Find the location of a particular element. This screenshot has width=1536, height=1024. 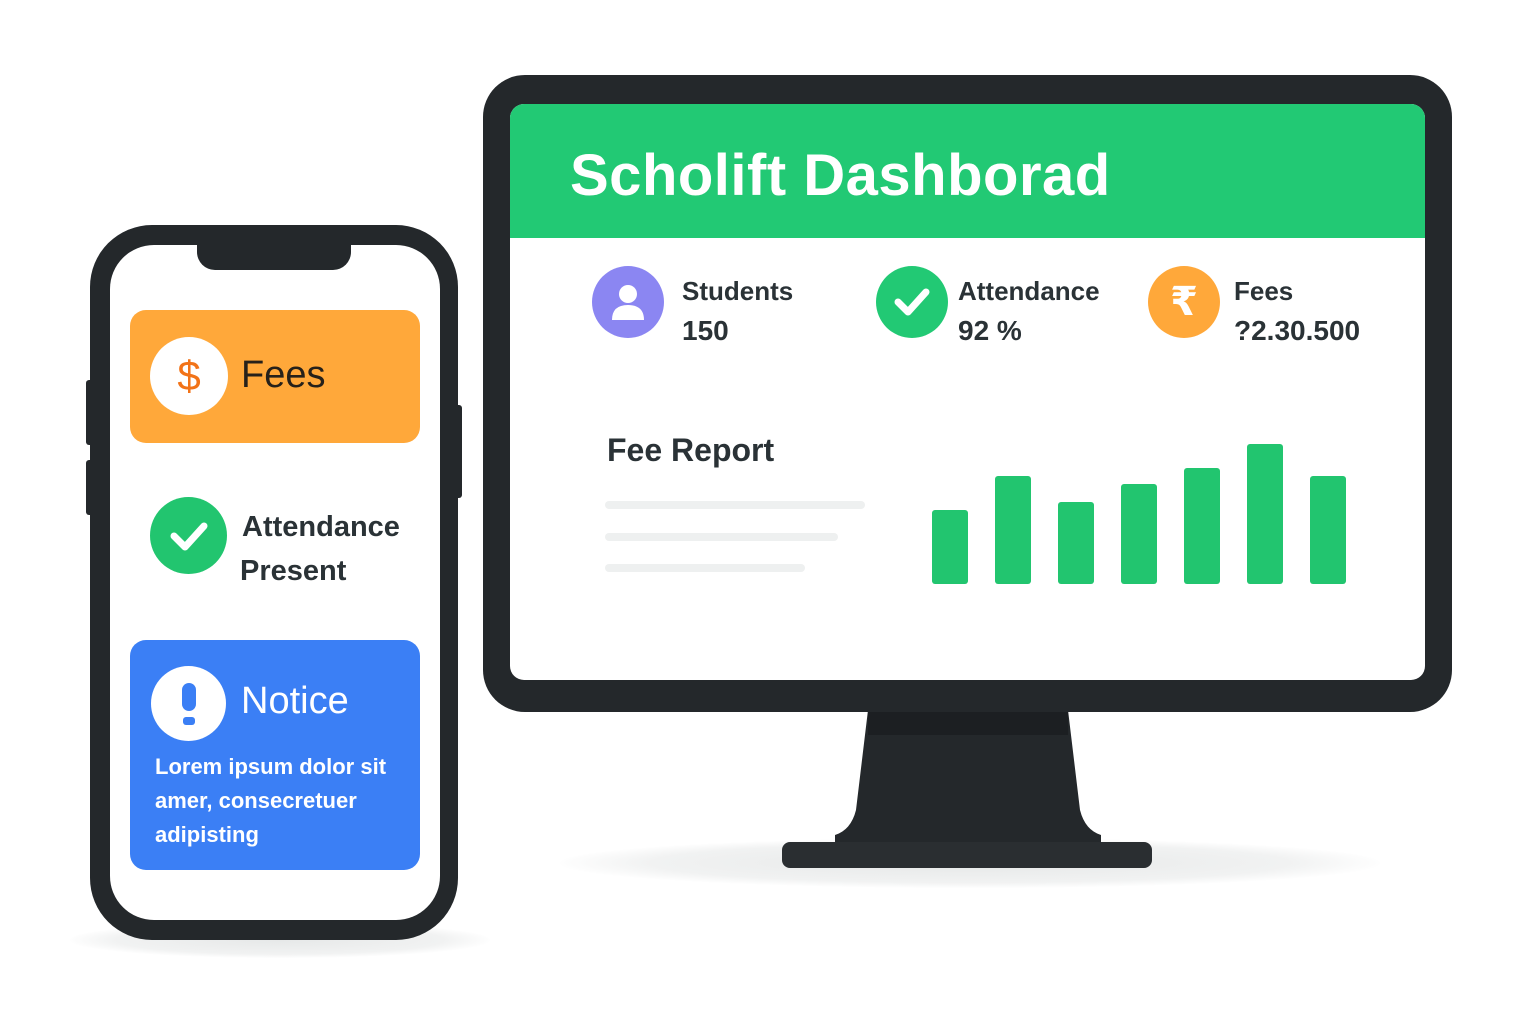

fees-card-label: Fees is located at coordinates (283, 375).